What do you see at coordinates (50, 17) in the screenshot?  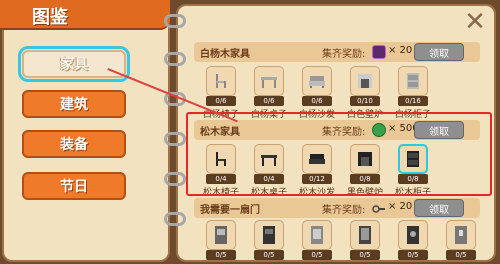 I see `page-title: 图鉴` at bounding box center [50, 17].